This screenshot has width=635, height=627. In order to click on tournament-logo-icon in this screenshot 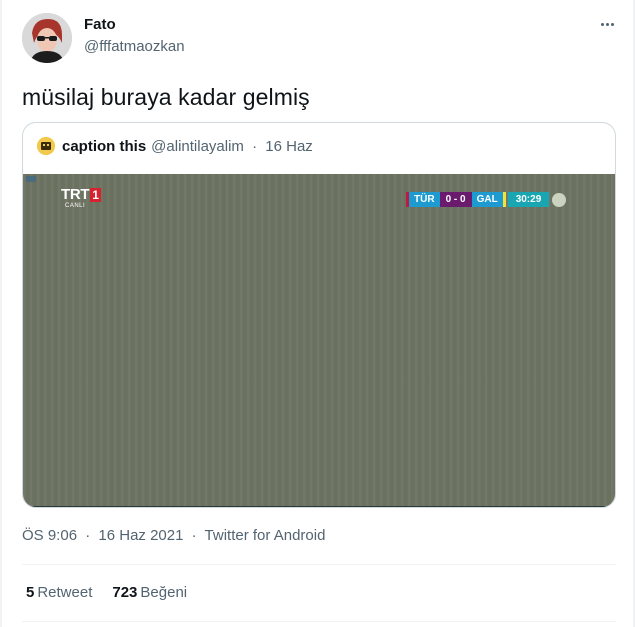, I will do `click(559, 200)`.